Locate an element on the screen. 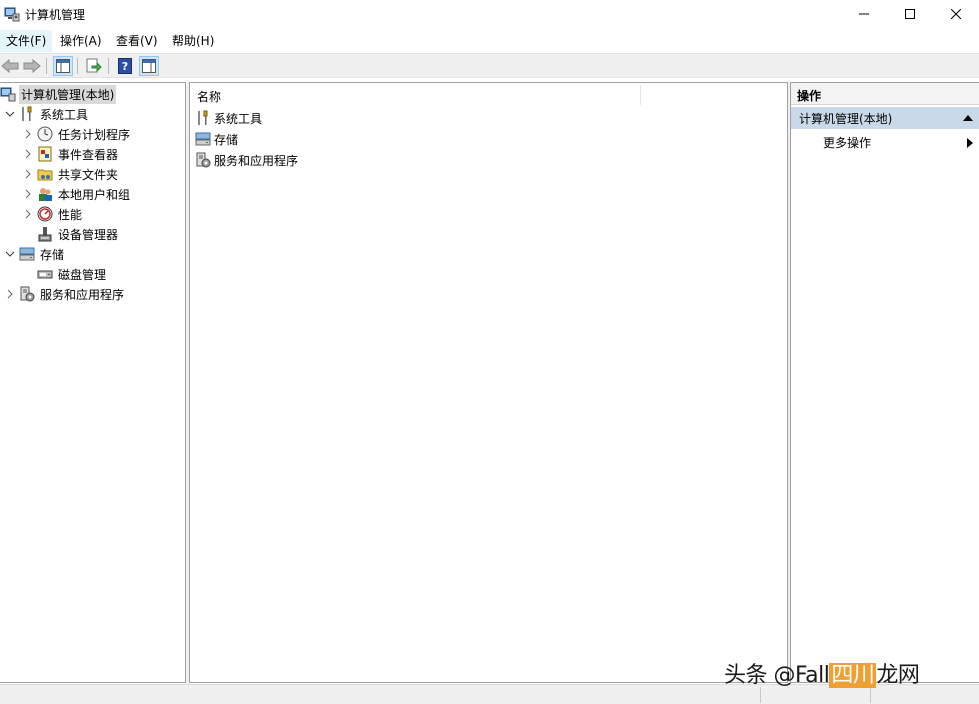 This screenshot has height=704, width=979. tree-item-root: 计算机管理(本地) is located at coordinates (58, 94).